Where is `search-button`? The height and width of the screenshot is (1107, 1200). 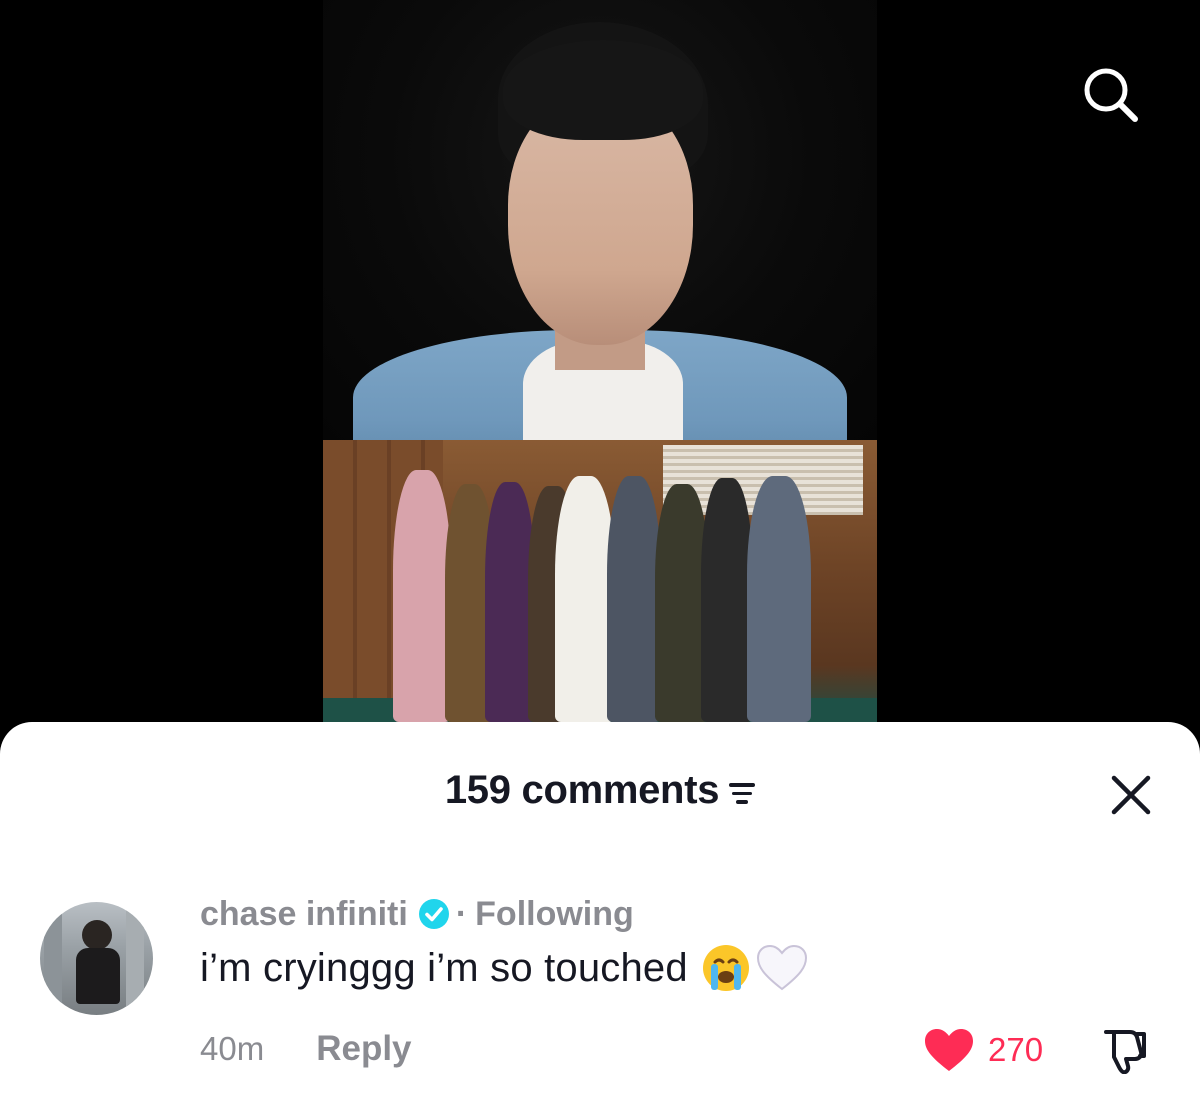 search-button is located at coordinates (1111, 95).